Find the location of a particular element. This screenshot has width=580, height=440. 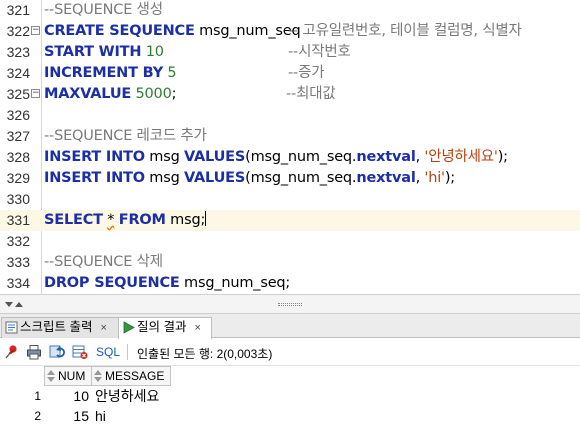

code-line: 333 --SEQUENCE 삭제 is located at coordinates (290, 262).